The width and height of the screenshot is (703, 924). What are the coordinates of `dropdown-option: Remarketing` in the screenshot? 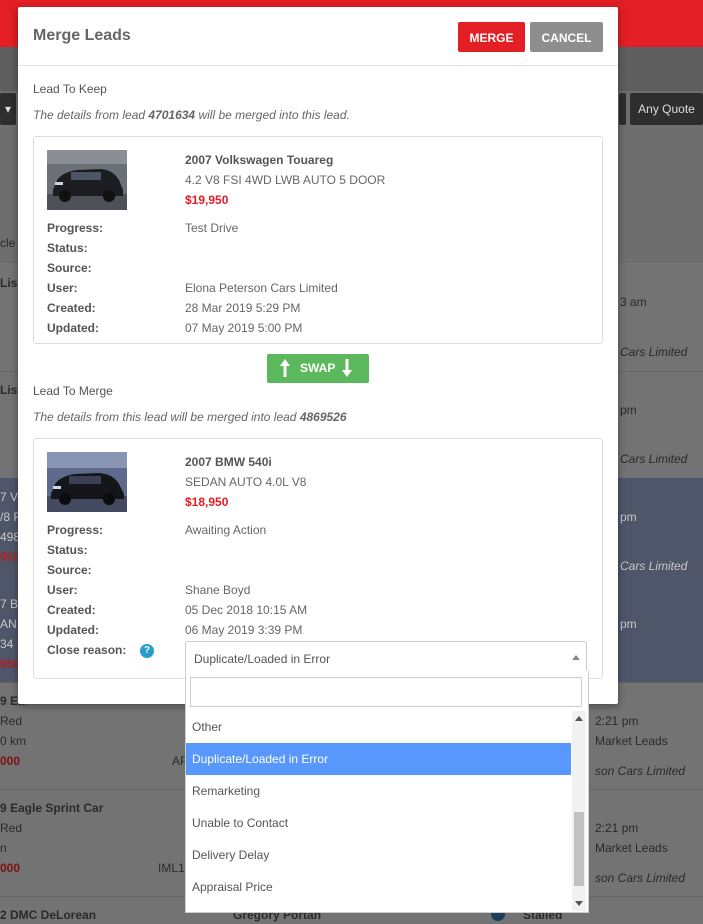 It's located at (378, 791).